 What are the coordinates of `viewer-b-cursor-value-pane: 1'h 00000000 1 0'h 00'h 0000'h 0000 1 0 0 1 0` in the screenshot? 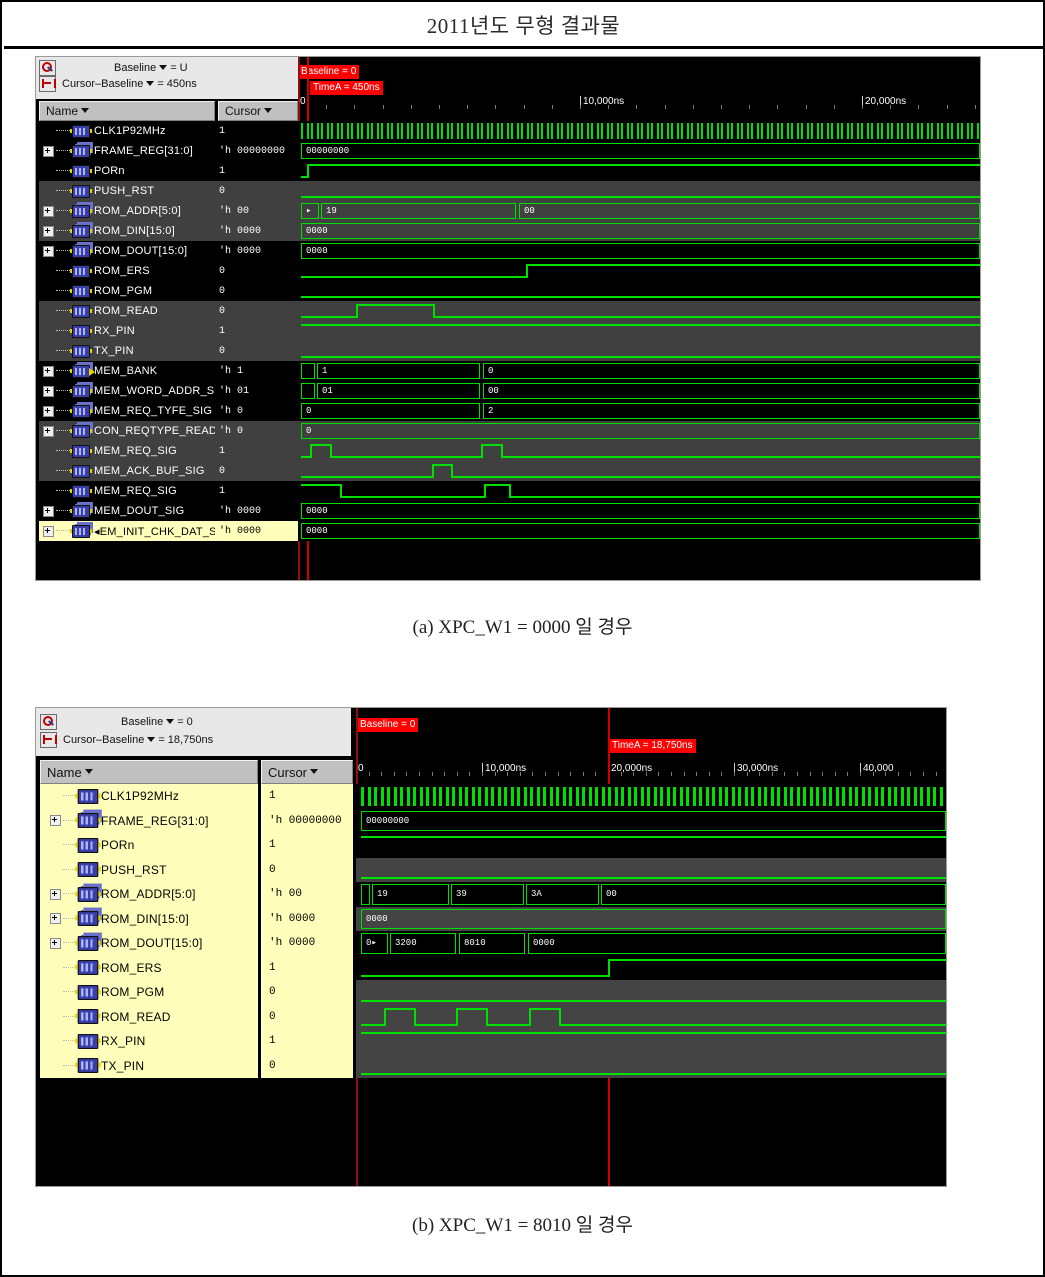 It's located at (307, 985).